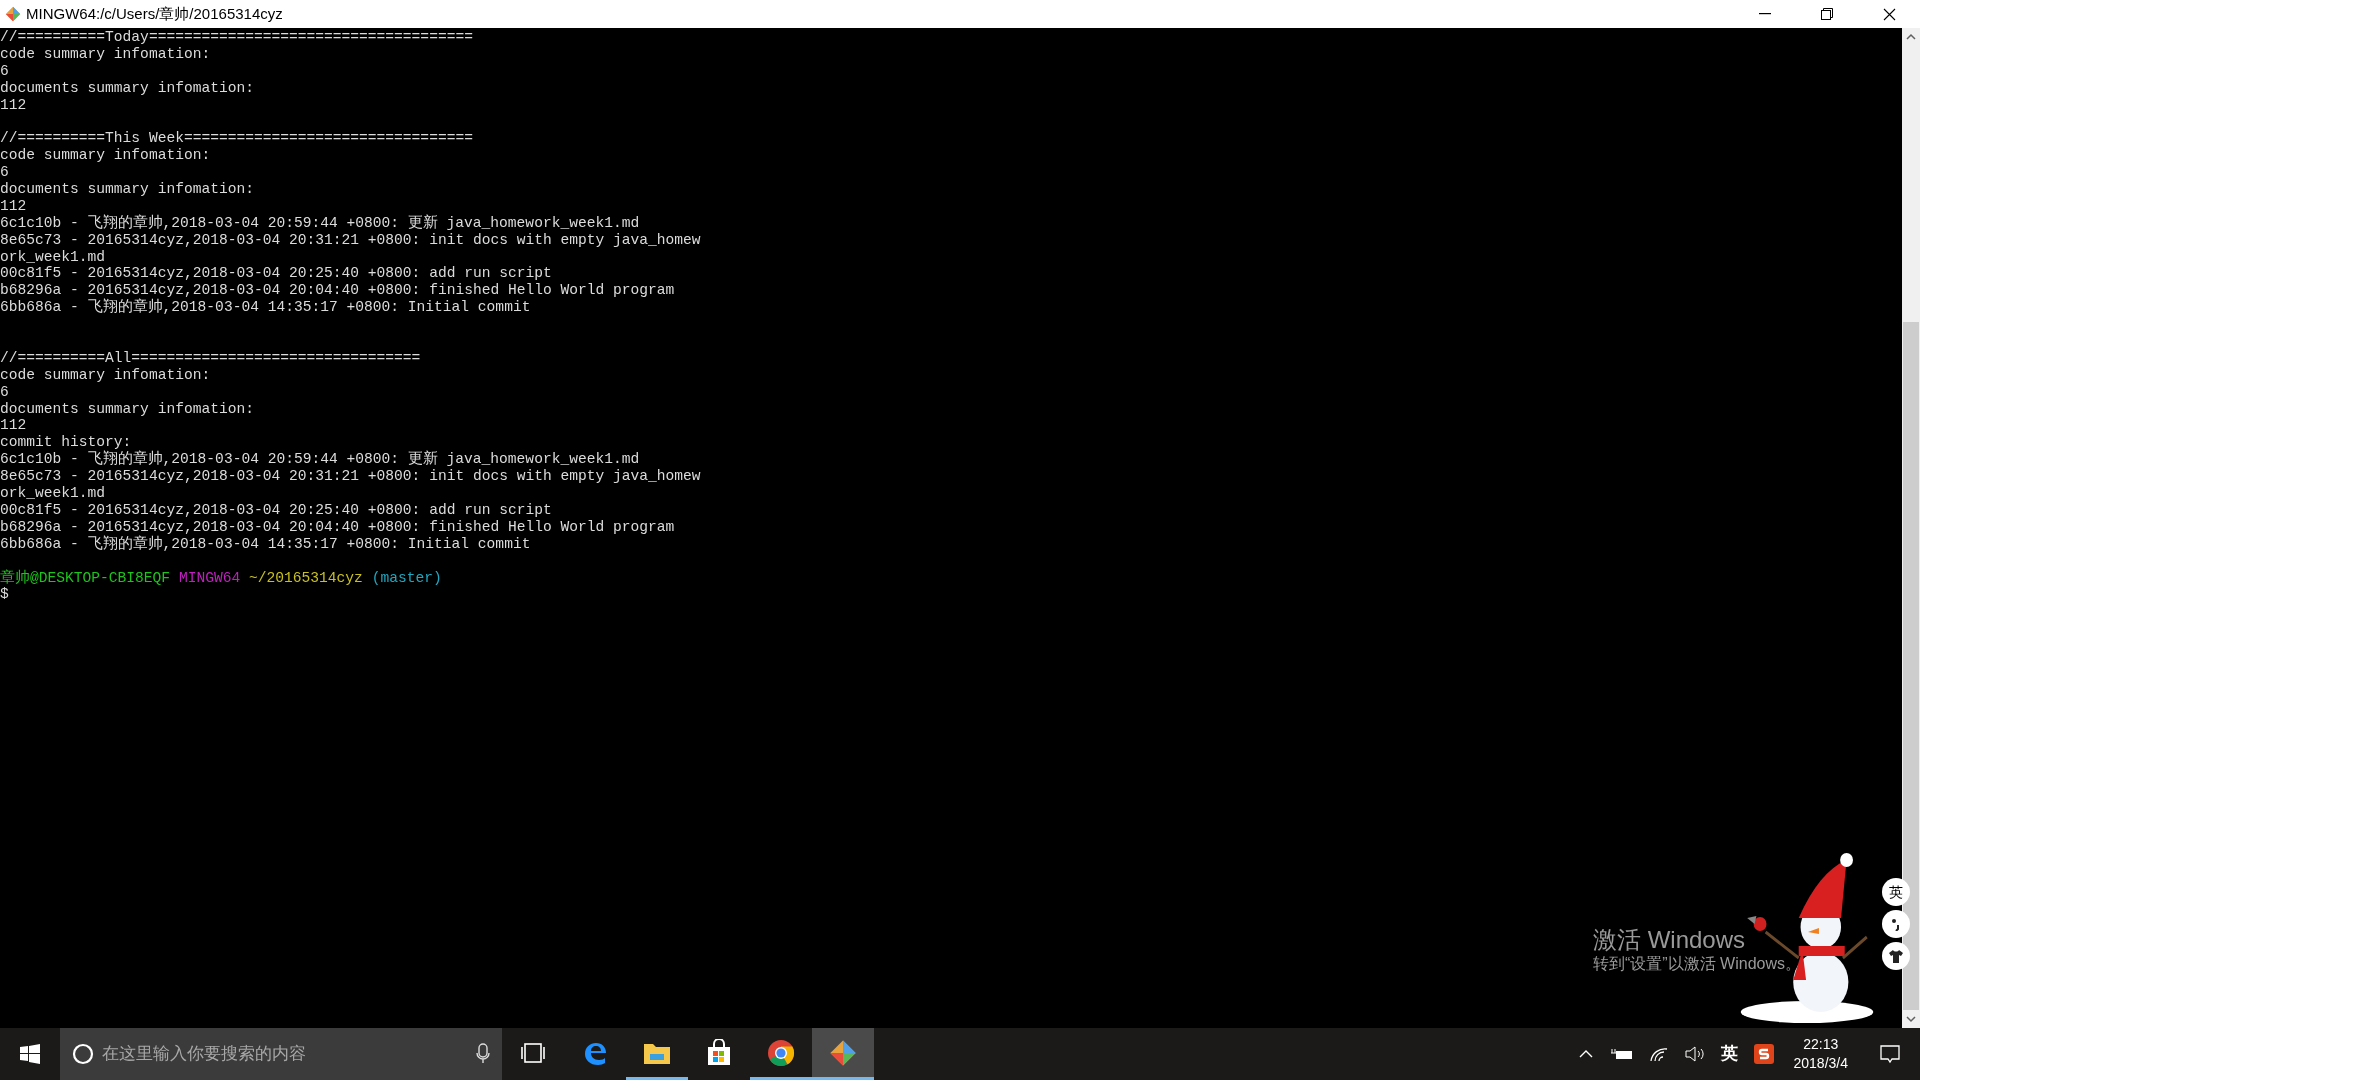 The height and width of the screenshot is (1080, 2361). What do you see at coordinates (1763, 1054) in the screenshot?
I see `s-logo-icon` at bounding box center [1763, 1054].